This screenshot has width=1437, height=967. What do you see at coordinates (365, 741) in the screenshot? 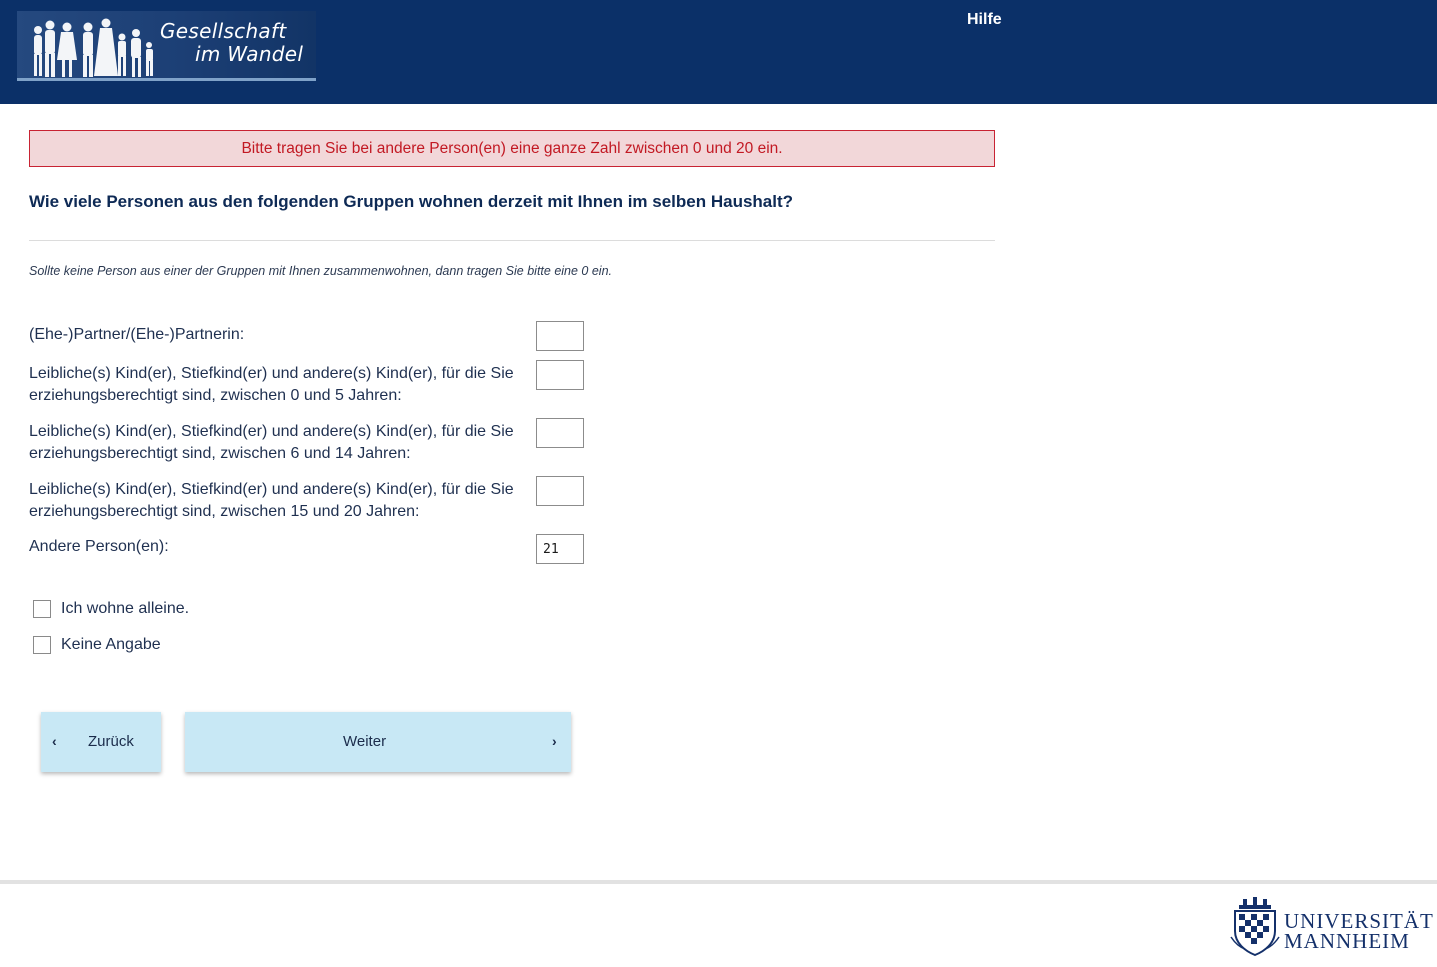
I see `next-button-label: Weiter` at bounding box center [365, 741].